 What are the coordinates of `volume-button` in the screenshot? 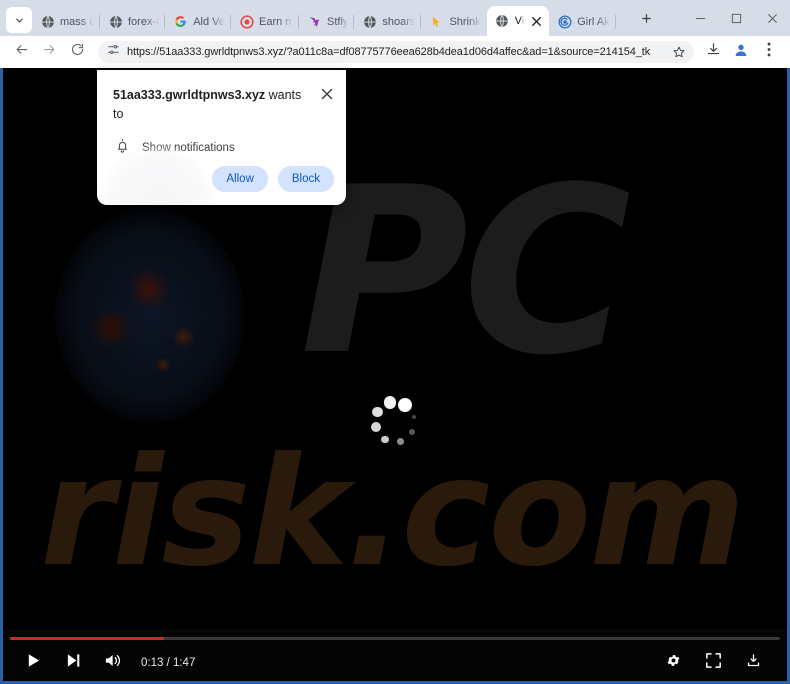 It's located at (113, 663).